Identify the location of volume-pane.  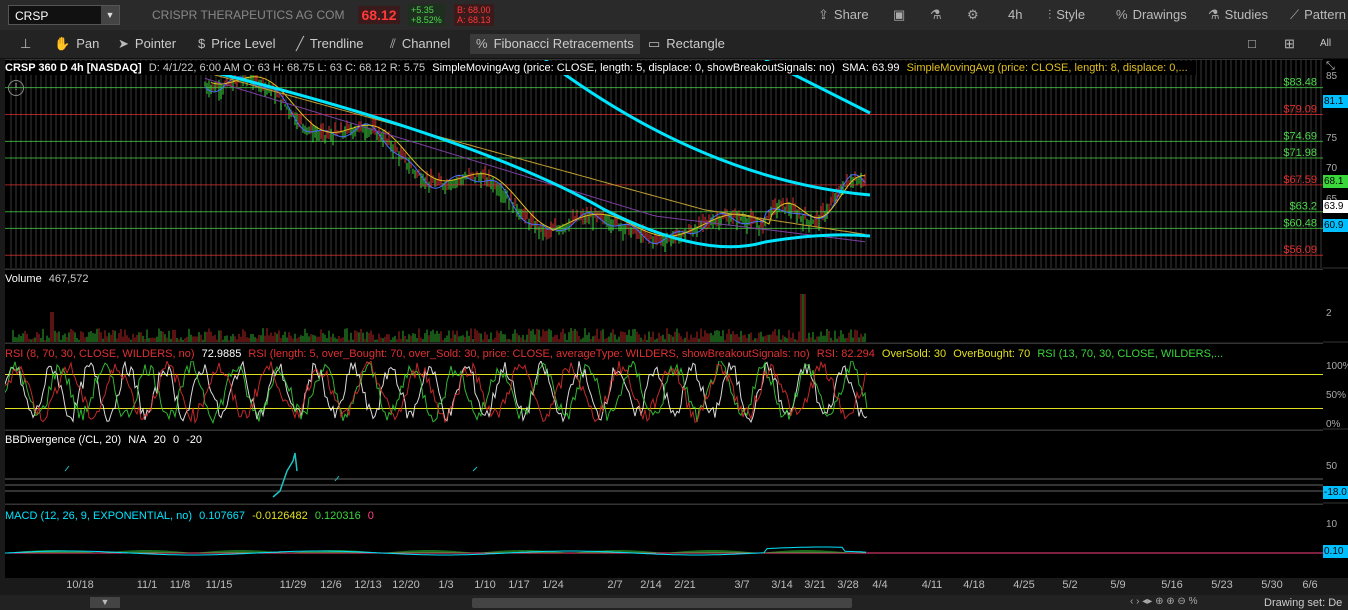
(664, 305).